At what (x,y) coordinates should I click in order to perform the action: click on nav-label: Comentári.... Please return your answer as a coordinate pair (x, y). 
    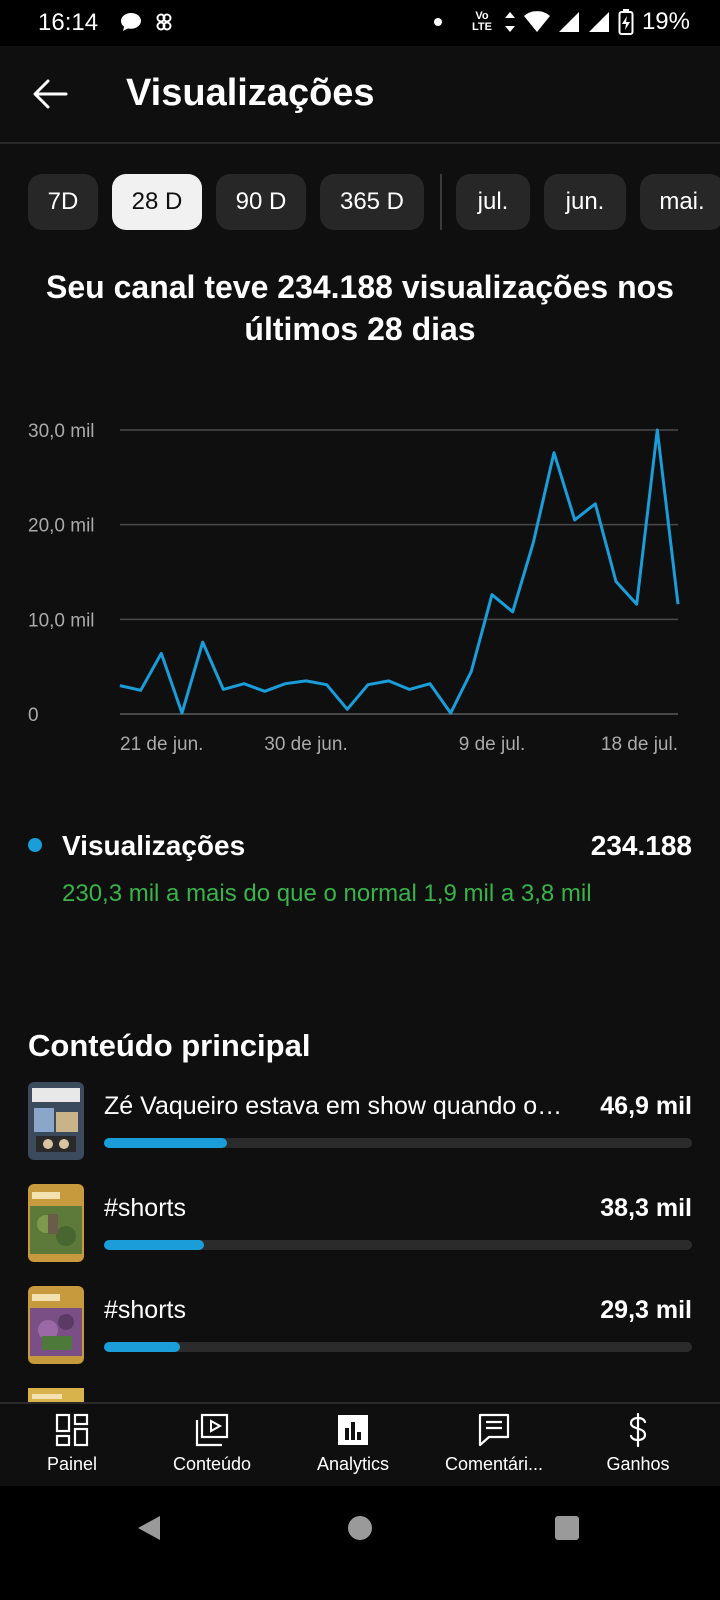
    Looking at the image, I should click on (494, 1464).